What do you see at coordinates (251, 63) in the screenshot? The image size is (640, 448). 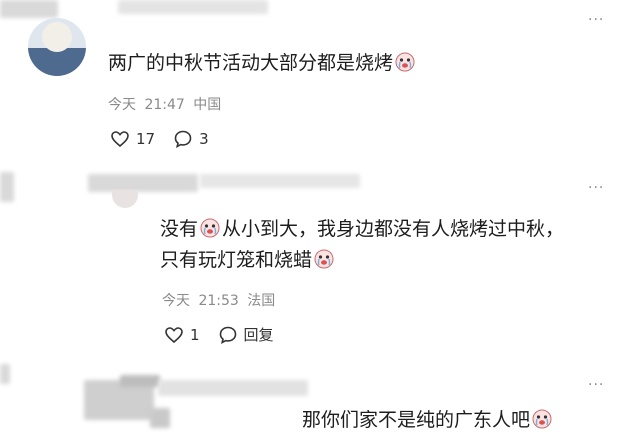 I see `comment-text: 两广的中秋节活动大部分都是烧烤` at bounding box center [251, 63].